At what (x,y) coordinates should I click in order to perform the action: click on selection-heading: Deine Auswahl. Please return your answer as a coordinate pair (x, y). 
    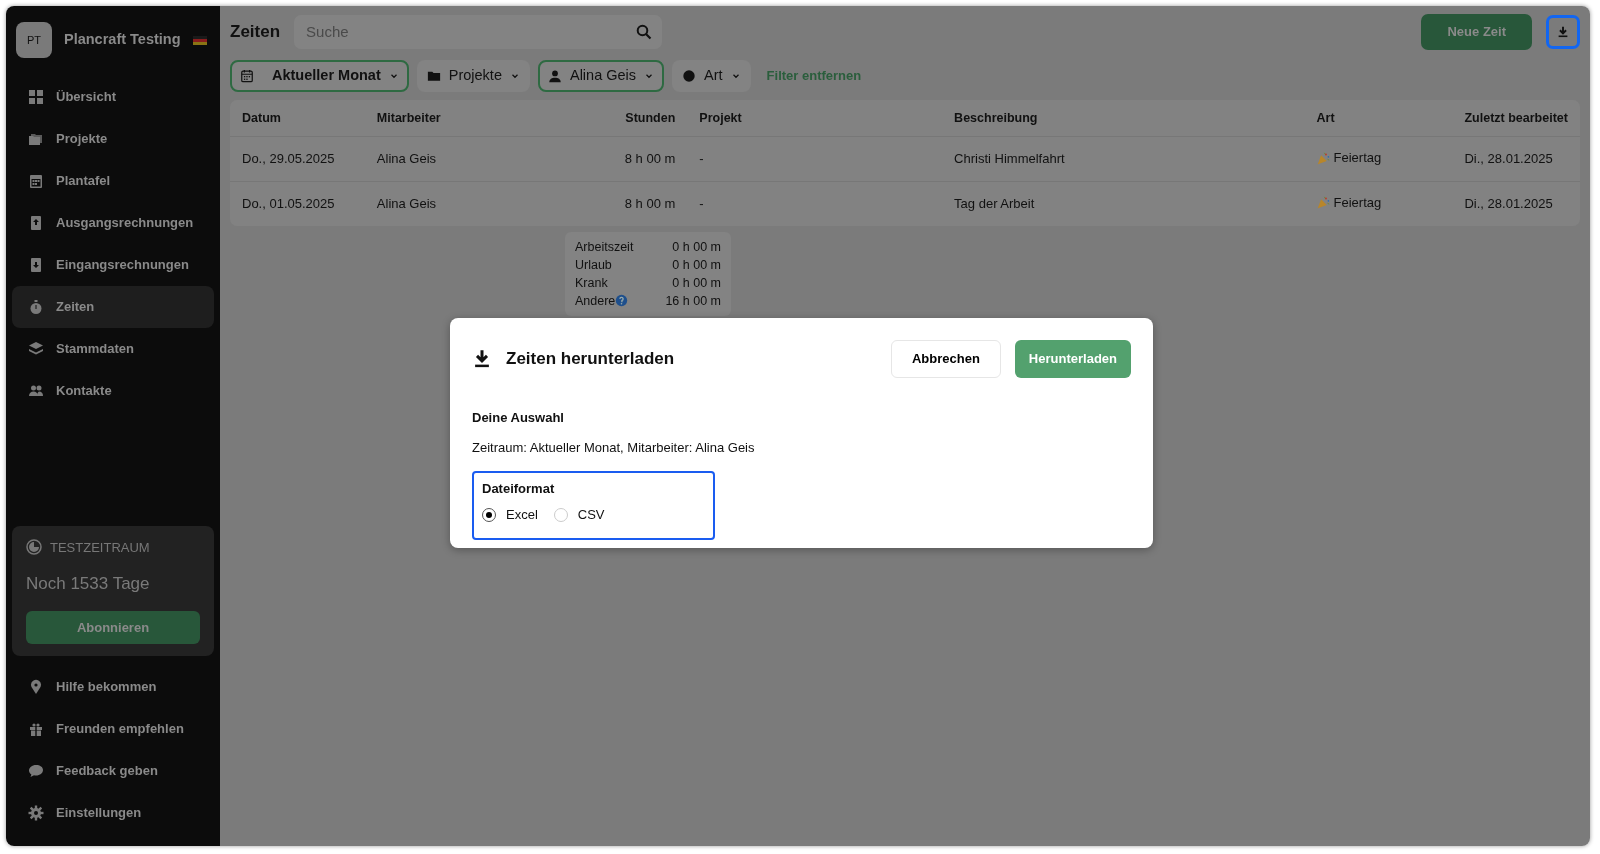
    Looking at the image, I should click on (518, 417).